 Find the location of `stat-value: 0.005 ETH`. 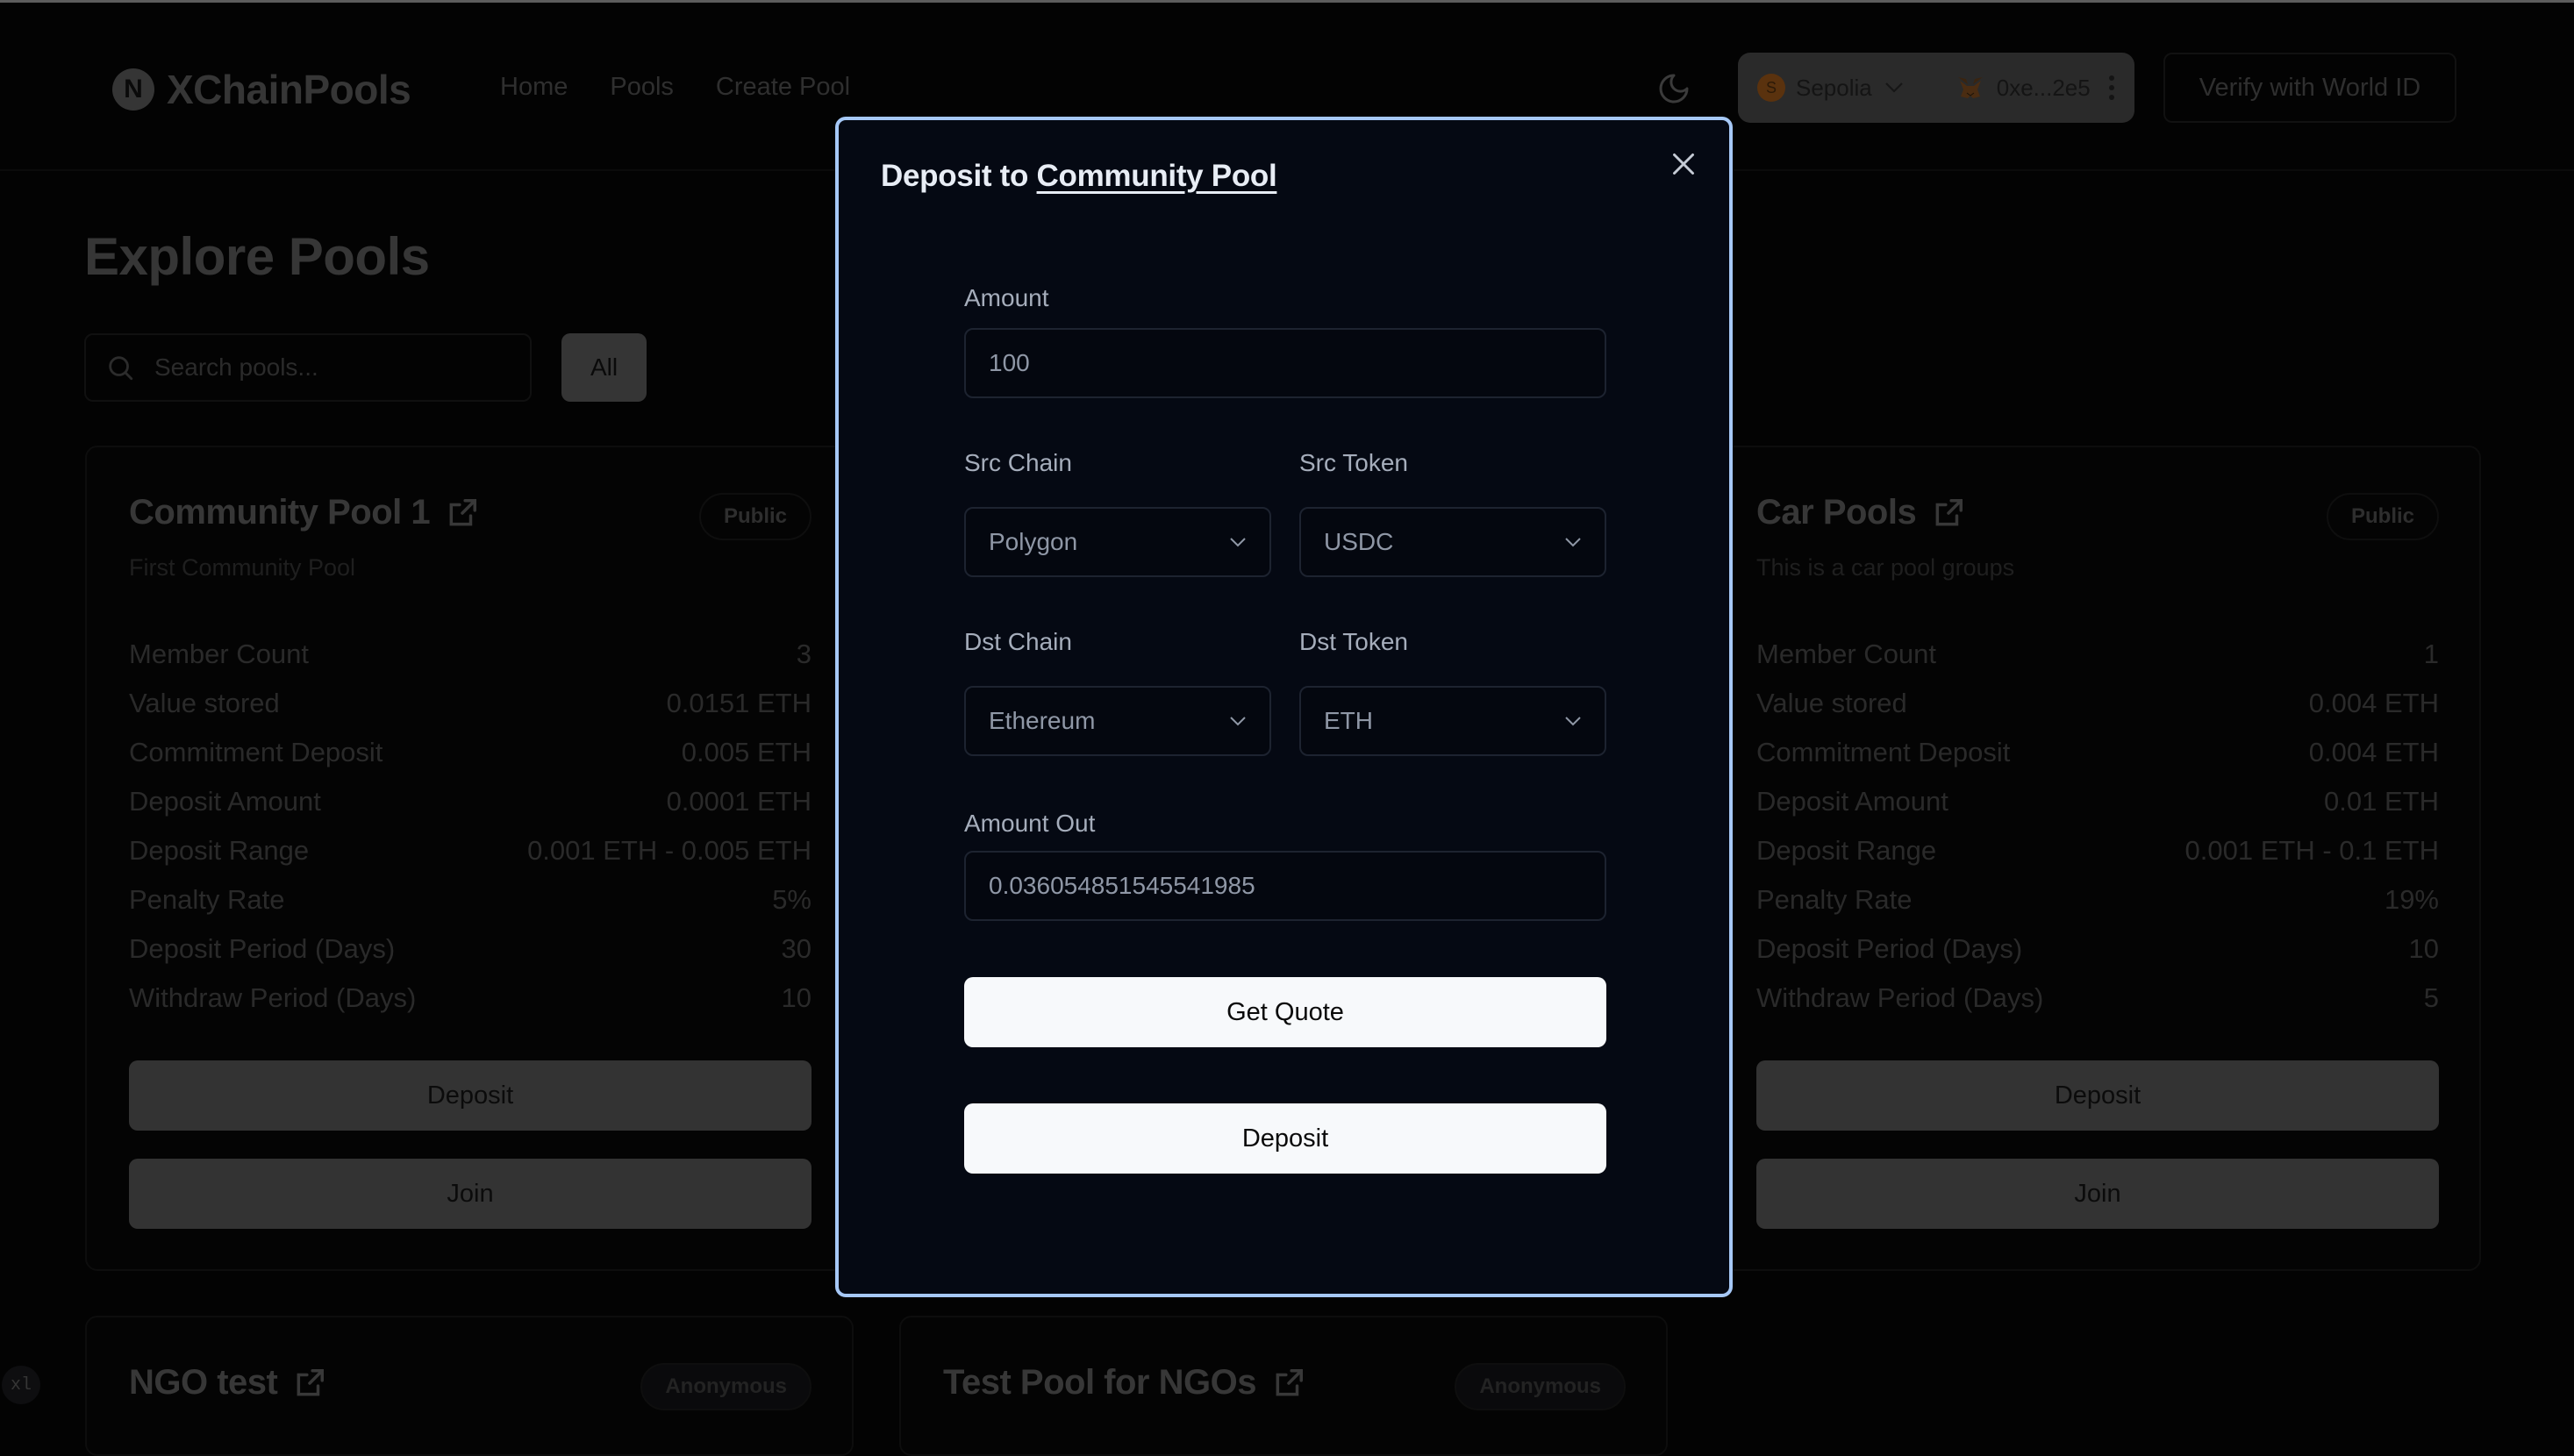

stat-value: 0.005 ETH is located at coordinates (746, 752).